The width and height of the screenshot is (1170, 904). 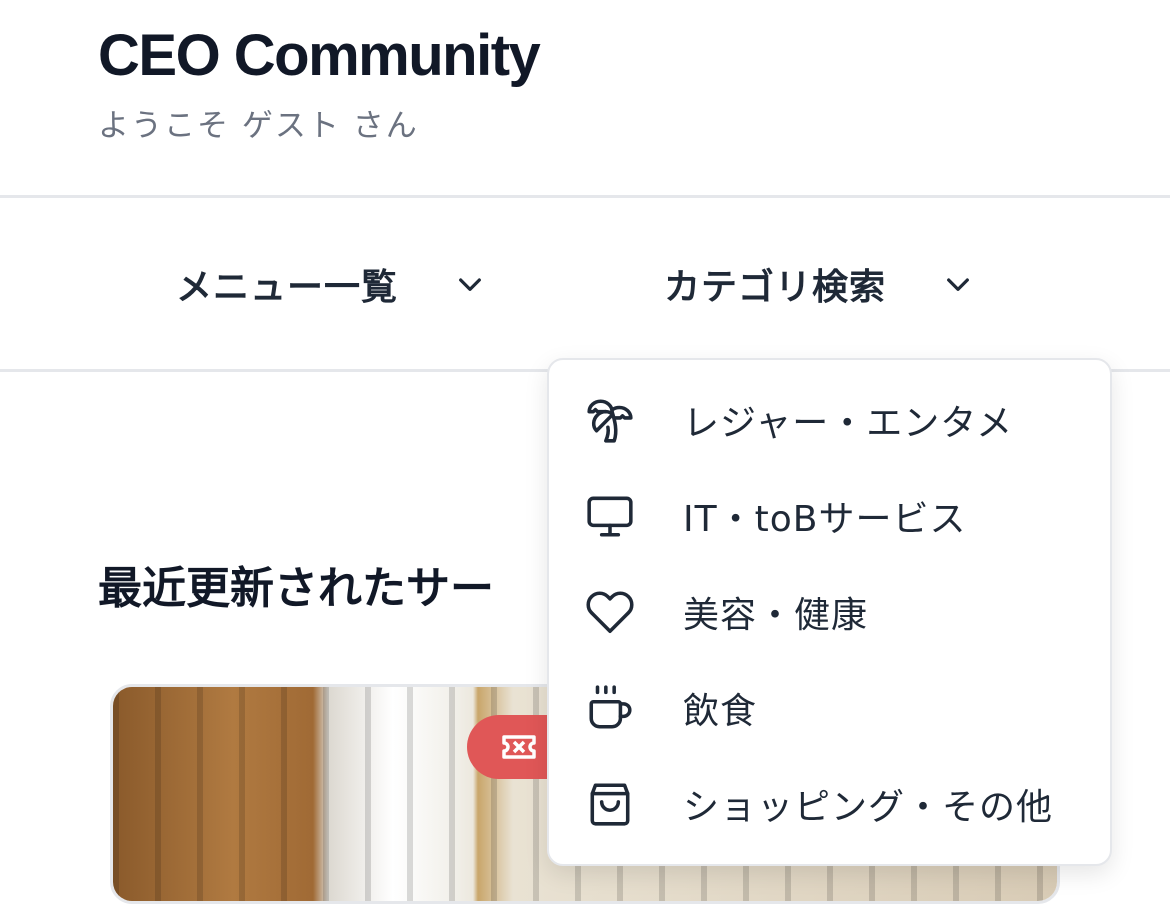 What do you see at coordinates (610, 420) in the screenshot?
I see `palm-tree-icon` at bounding box center [610, 420].